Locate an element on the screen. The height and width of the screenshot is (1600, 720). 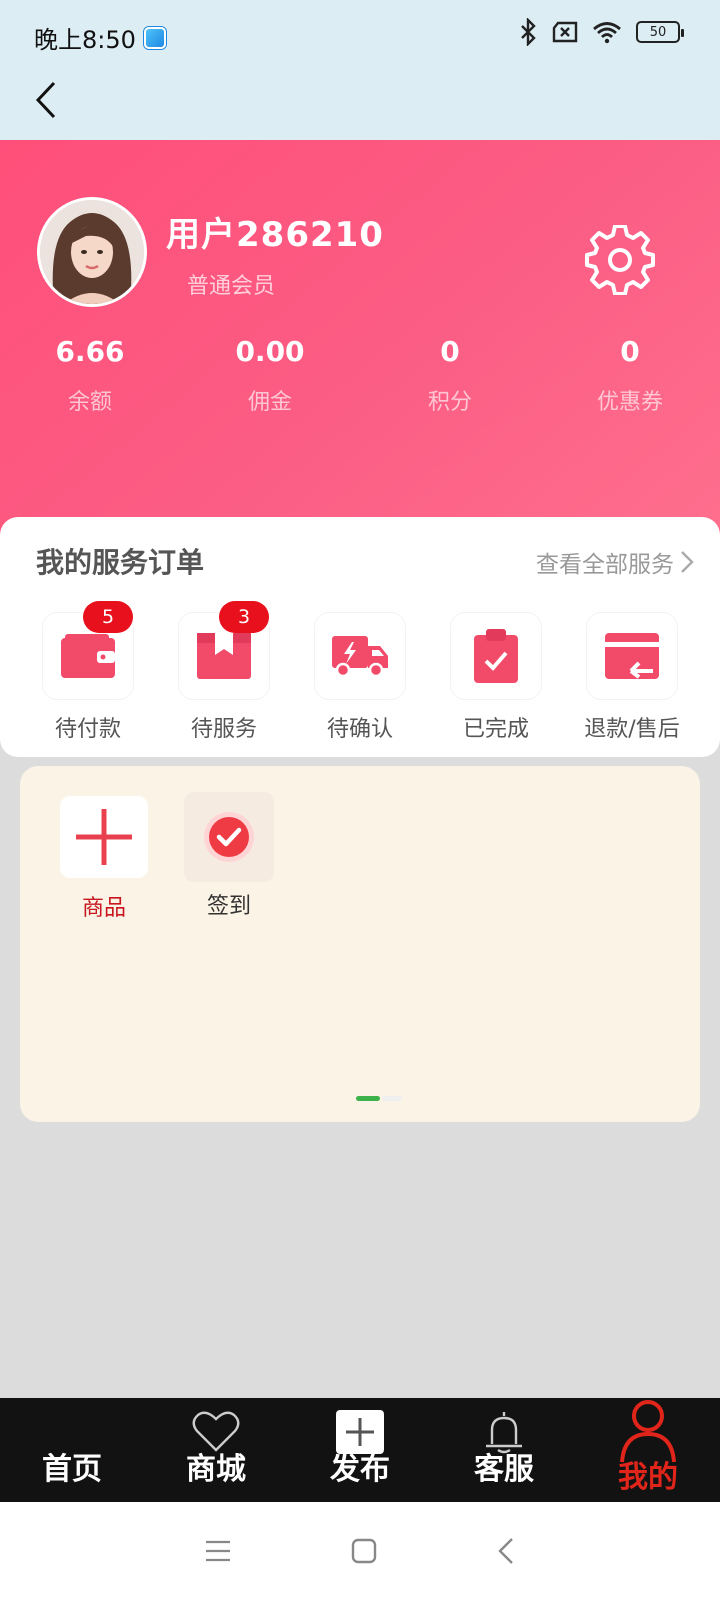
refund-icon is located at coordinates (632, 656).